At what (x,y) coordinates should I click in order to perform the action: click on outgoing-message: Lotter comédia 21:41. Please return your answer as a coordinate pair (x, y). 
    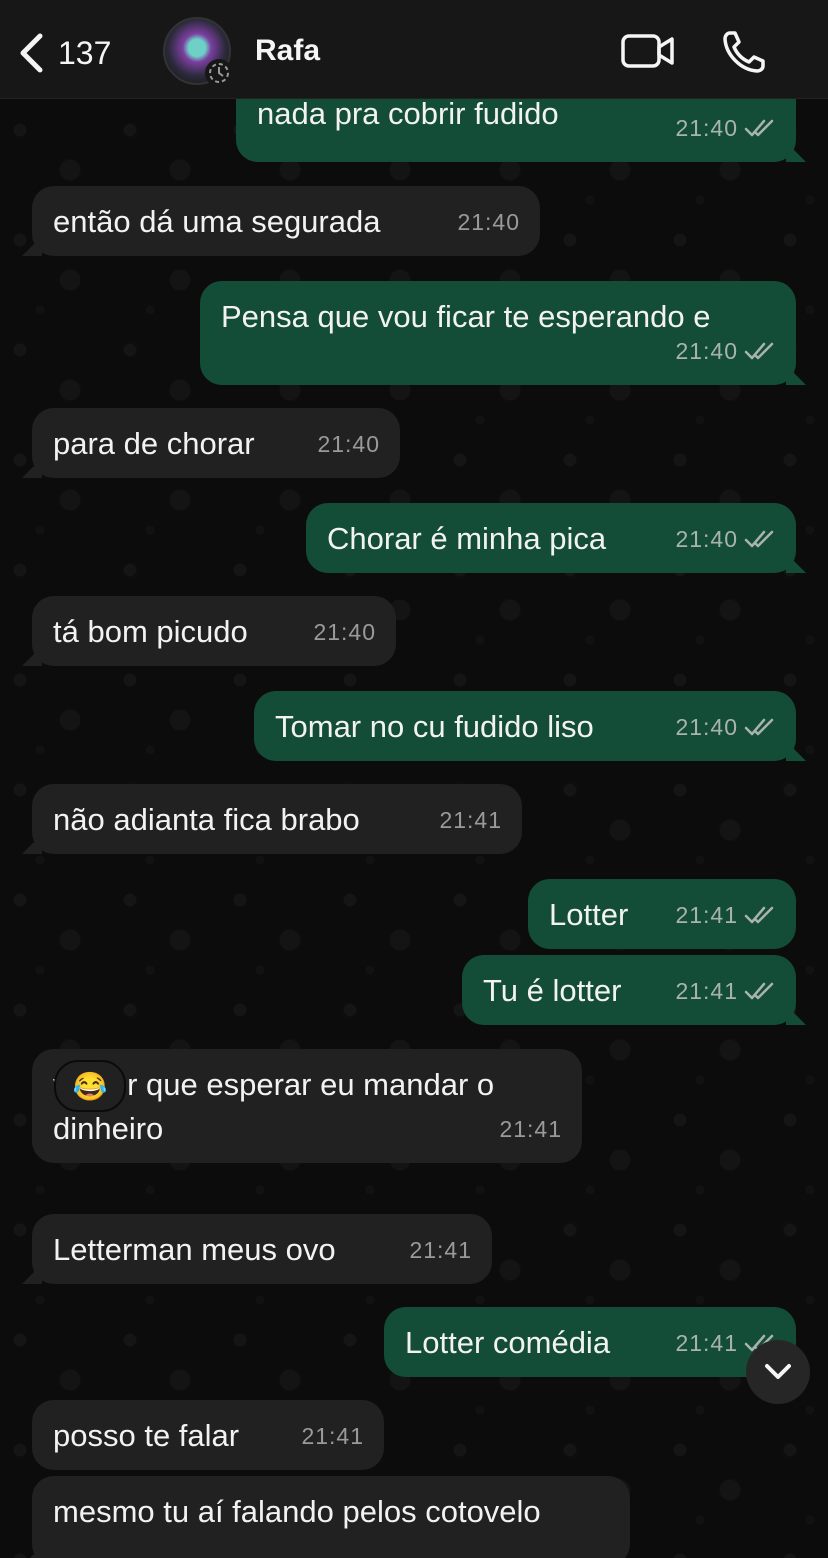
    Looking at the image, I should click on (590, 1342).